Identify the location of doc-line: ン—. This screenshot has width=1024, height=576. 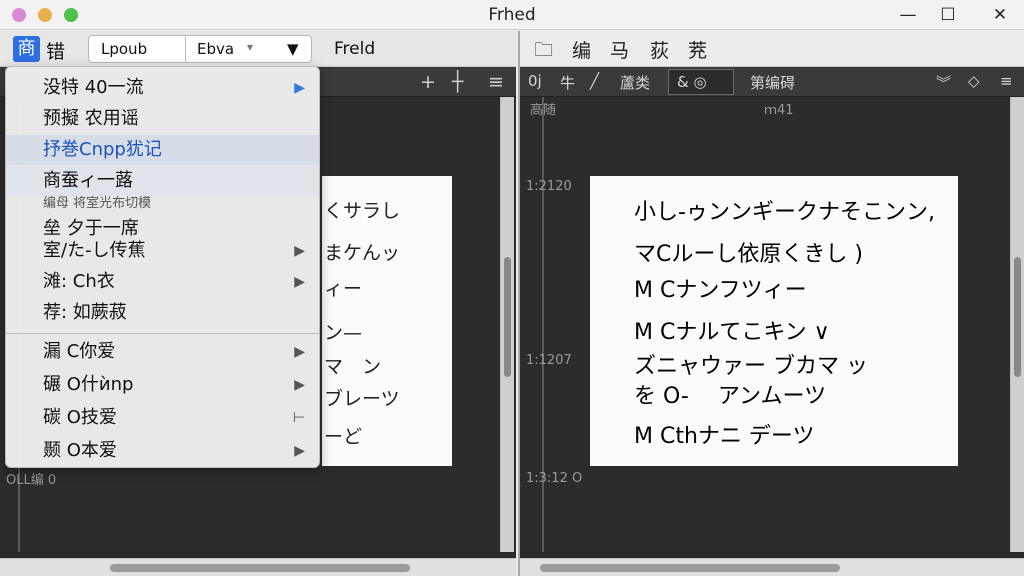
(343, 333).